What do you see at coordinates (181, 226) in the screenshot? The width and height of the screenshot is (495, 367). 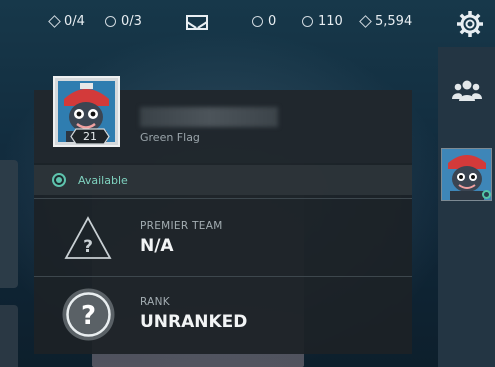 I see `premier-team-label: PREMIER TEAM` at bounding box center [181, 226].